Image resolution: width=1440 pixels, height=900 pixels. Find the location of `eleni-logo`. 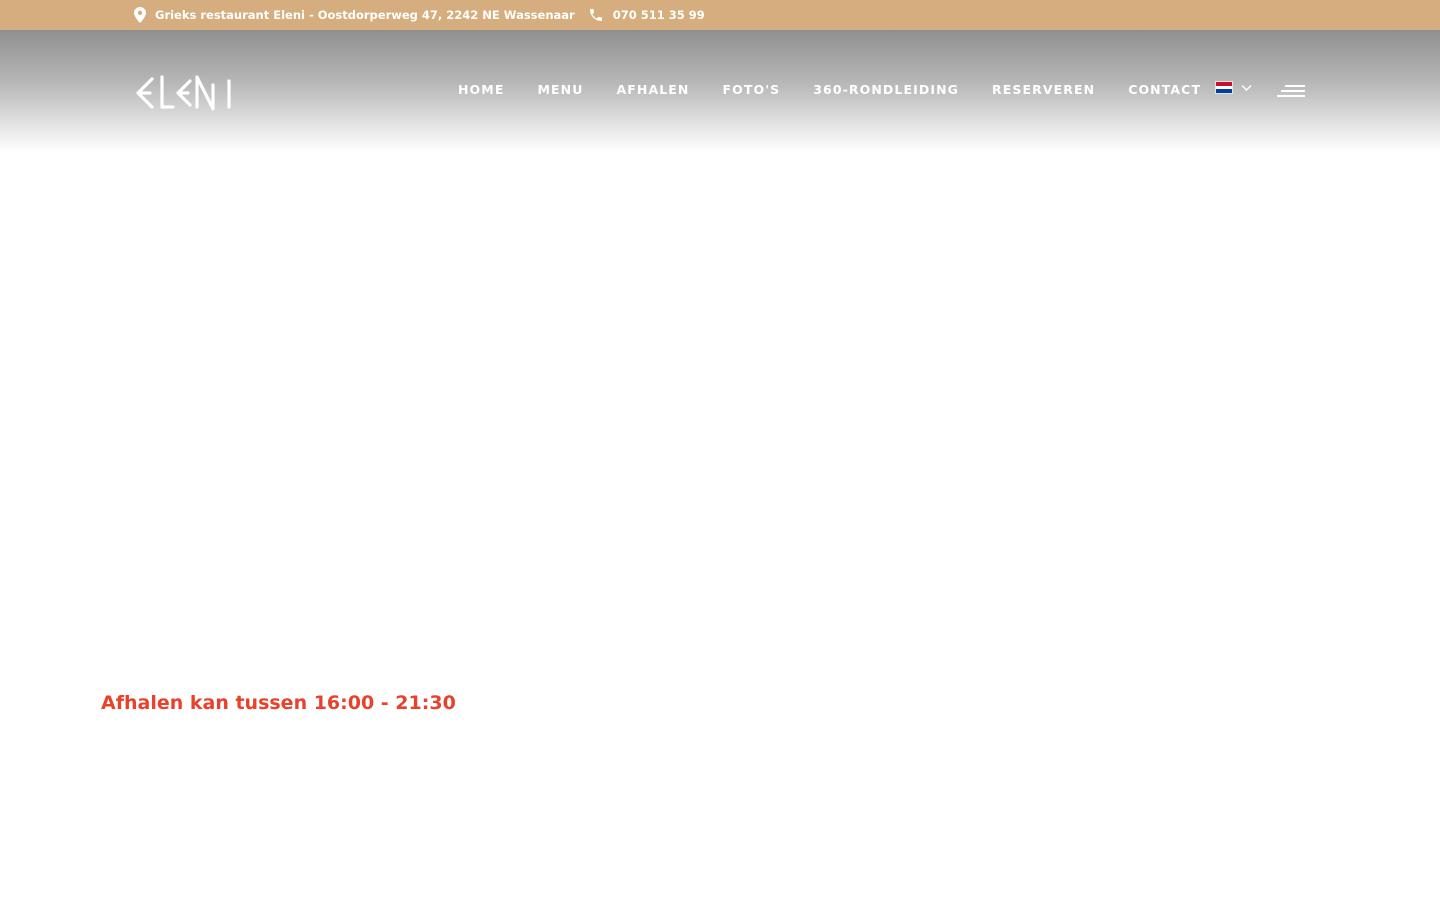

eleni-logo is located at coordinates (187, 93).